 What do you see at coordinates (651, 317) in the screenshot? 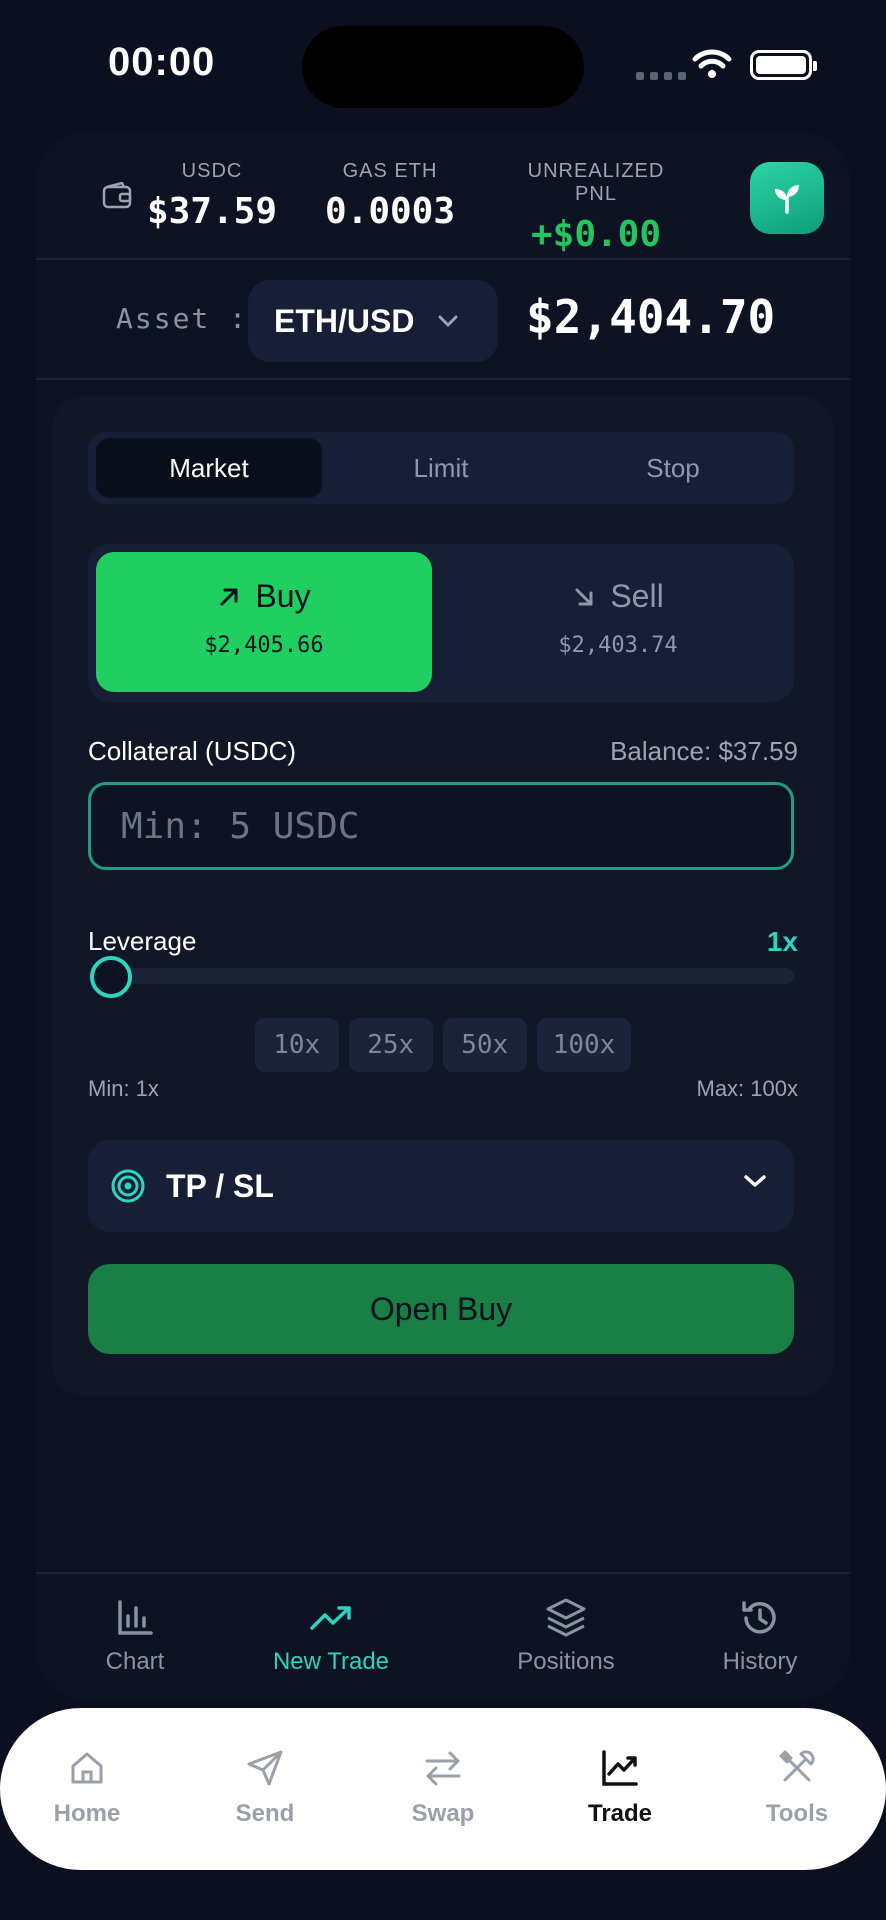
I see `asset-price: $2,404.70` at bounding box center [651, 317].